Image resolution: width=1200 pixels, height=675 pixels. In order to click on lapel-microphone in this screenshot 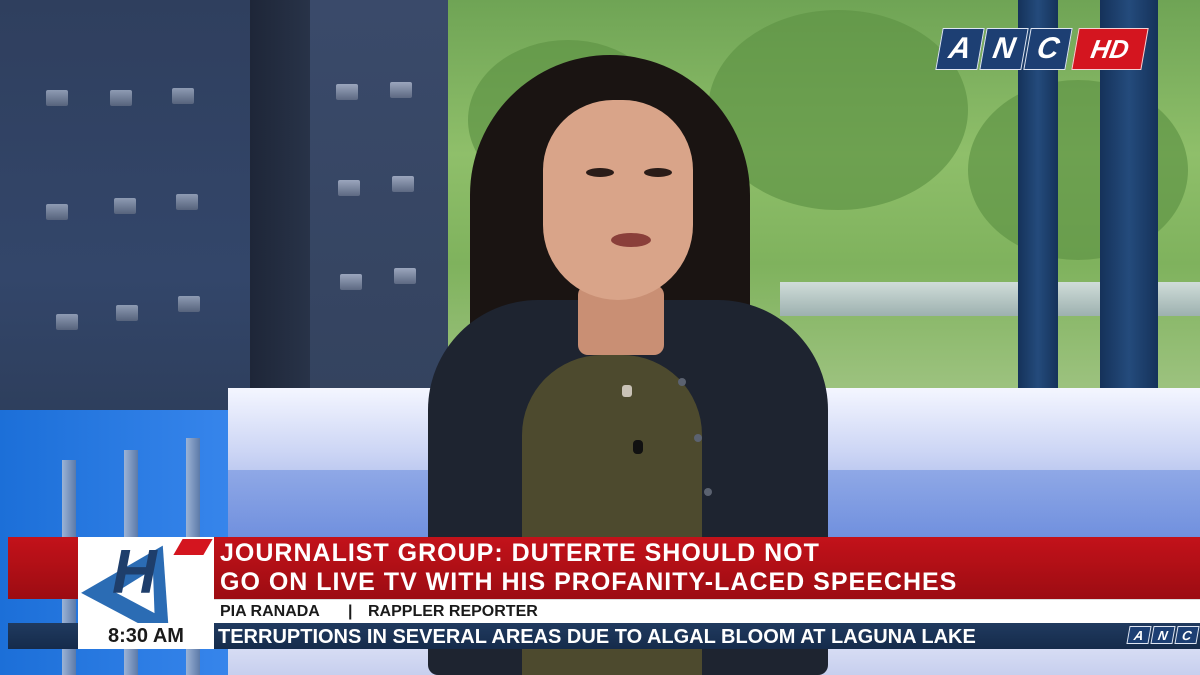, I will do `click(638, 447)`.